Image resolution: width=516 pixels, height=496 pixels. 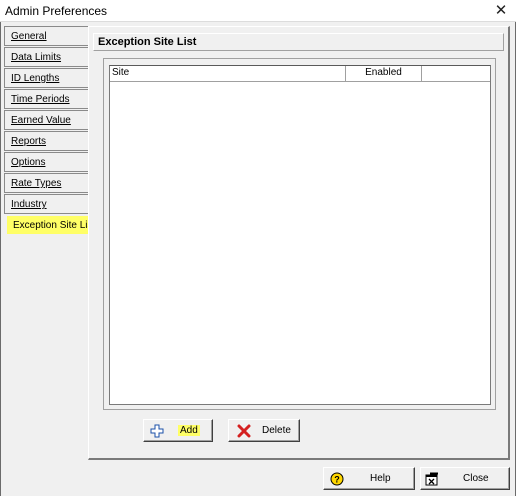 What do you see at coordinates (298, 42) in the screenshot?
I see `panel-title: Exception Site List` at bounding box center [298, 42].